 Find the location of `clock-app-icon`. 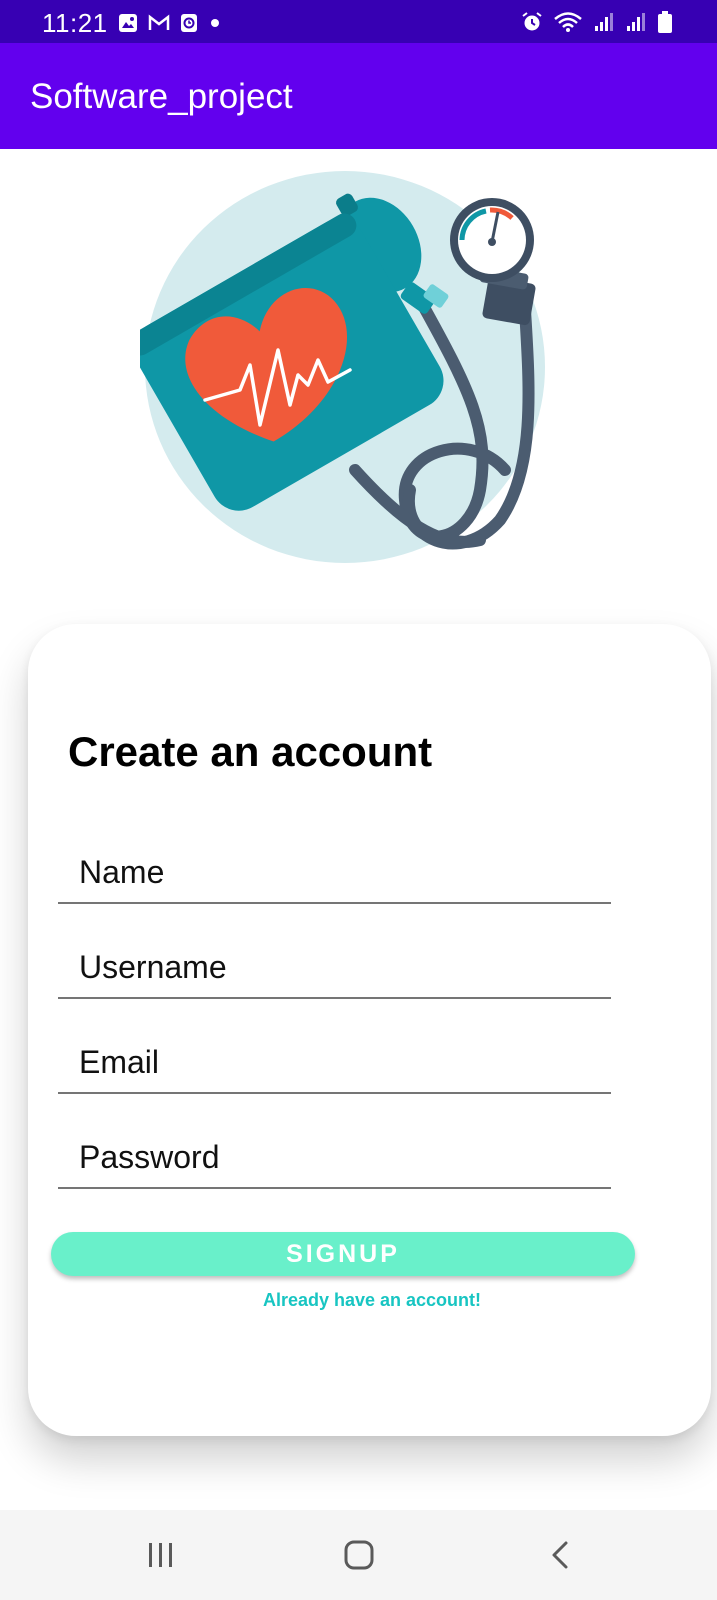

clock-app-icon is located at coordinates (189, 25).